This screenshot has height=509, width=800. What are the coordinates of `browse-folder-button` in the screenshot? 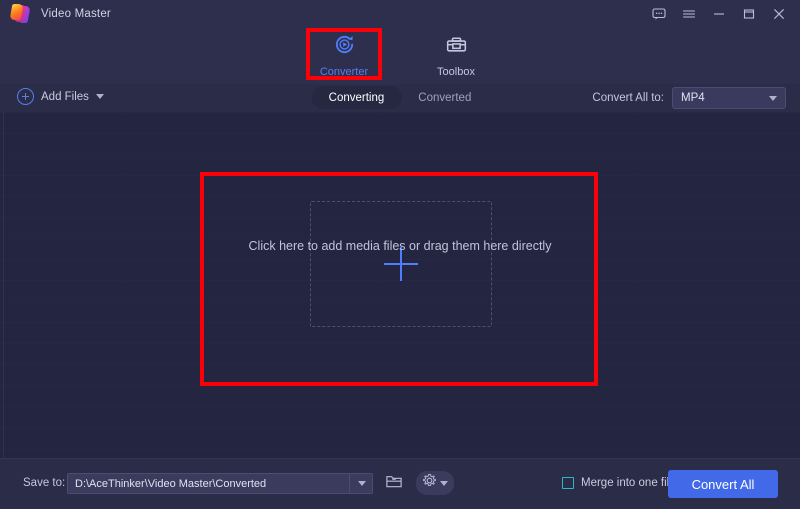 It's located at (394, 483).